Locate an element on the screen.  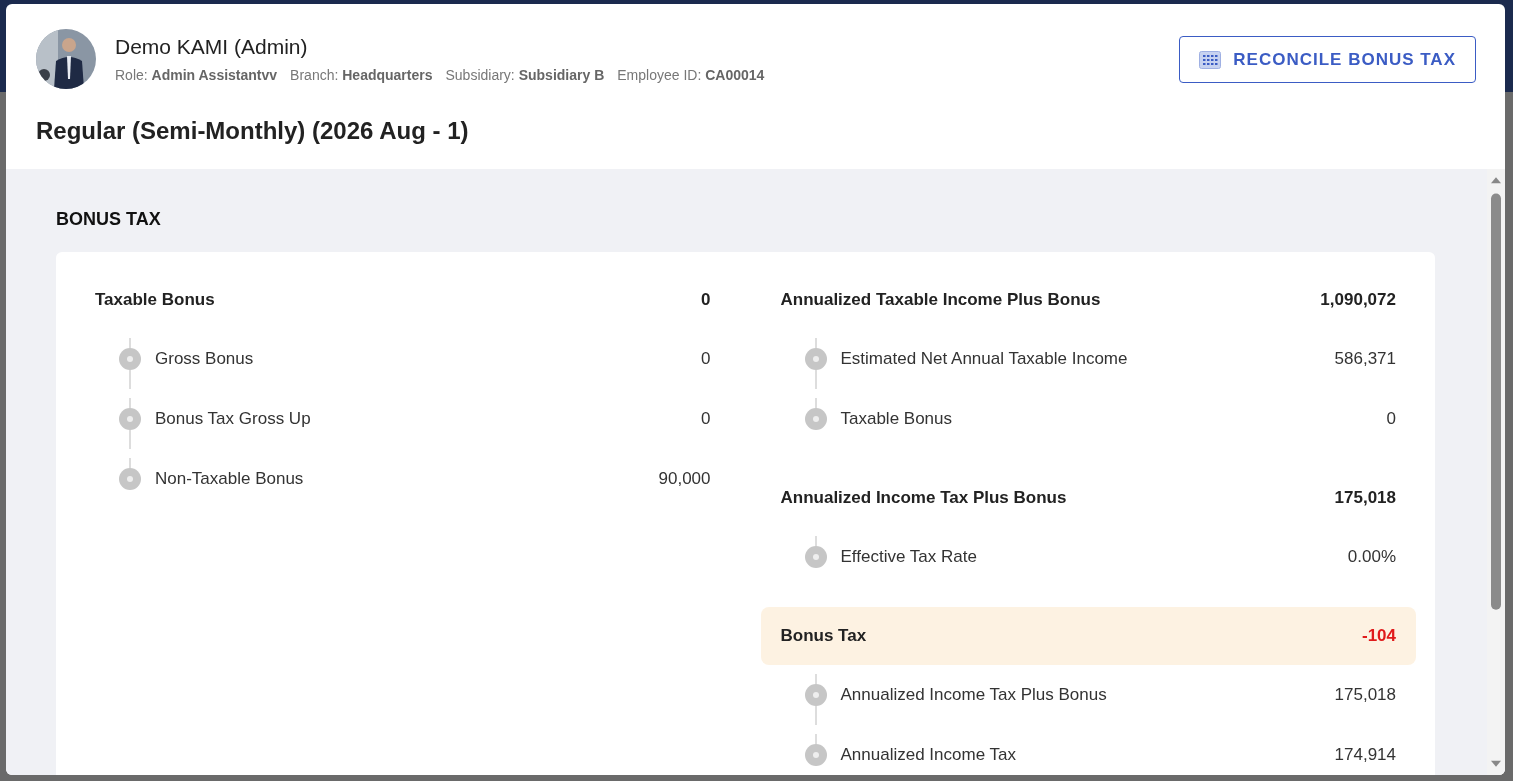
total-value: 0 is located at coordinates (706, 300).